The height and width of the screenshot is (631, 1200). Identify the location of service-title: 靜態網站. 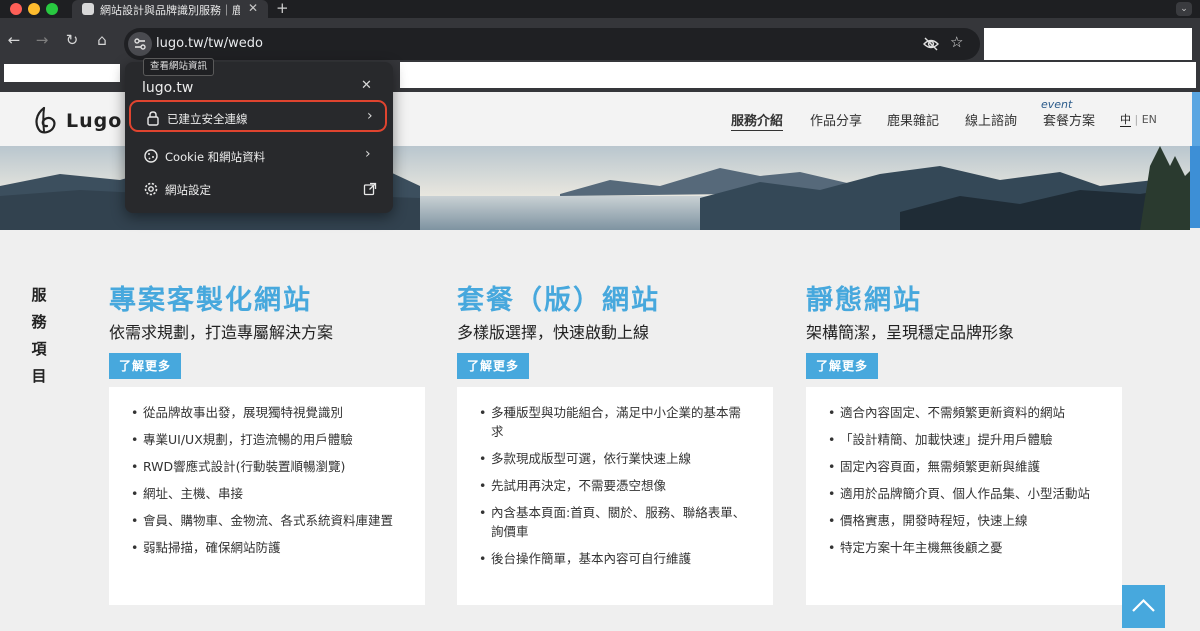
(864, 300).